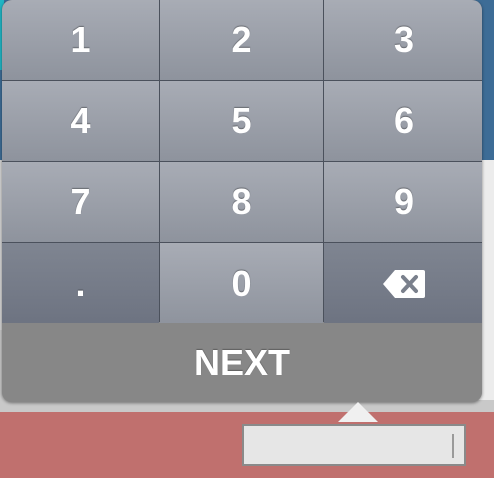 The image size is (494, 478). Describe the element at coordinates (403, 40) in the screenshot. I see `key-3: 3` at that location.